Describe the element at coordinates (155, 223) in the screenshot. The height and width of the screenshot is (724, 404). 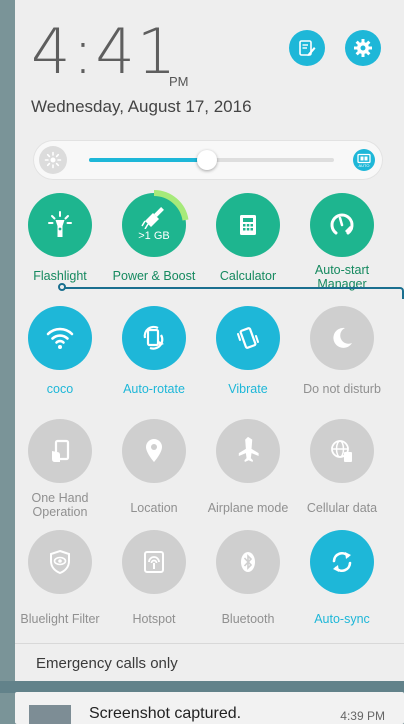
I see `tile-power-boost-button: >1 GB` at that location.